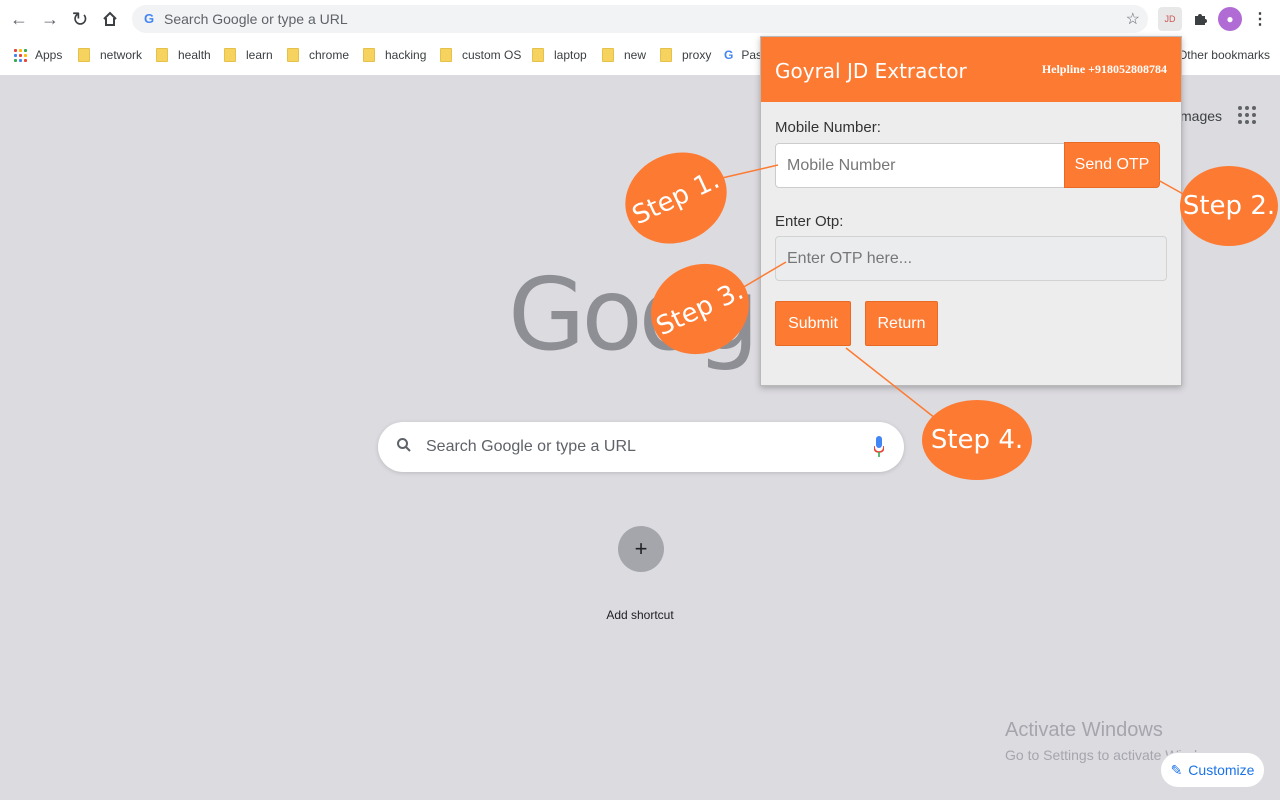 The width and height of the screenshot is (1280, 800). Describe the element at coordinates (404, 447) in the screenshot. I see `search-icon` at that location.